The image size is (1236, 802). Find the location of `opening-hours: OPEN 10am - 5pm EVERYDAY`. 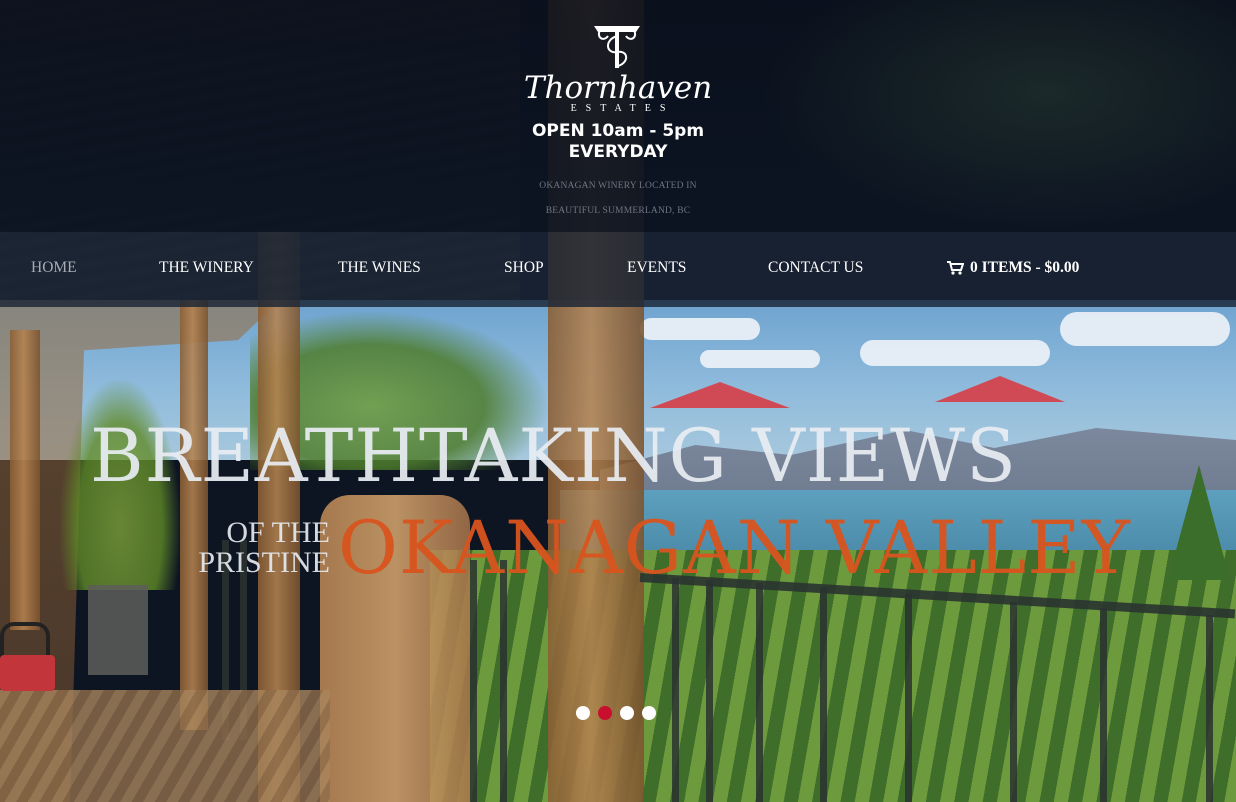

opening-hours: OPEN 10am - 5pm EVERYDAY is located at coordinates (618, 142).